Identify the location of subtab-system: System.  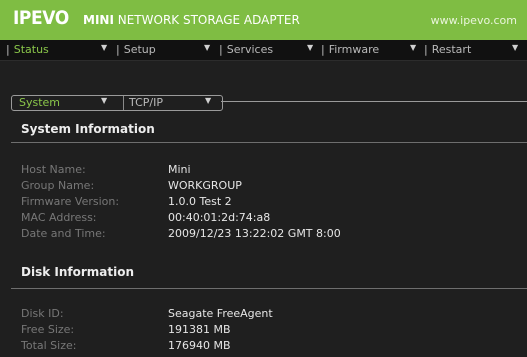
(39, 103).